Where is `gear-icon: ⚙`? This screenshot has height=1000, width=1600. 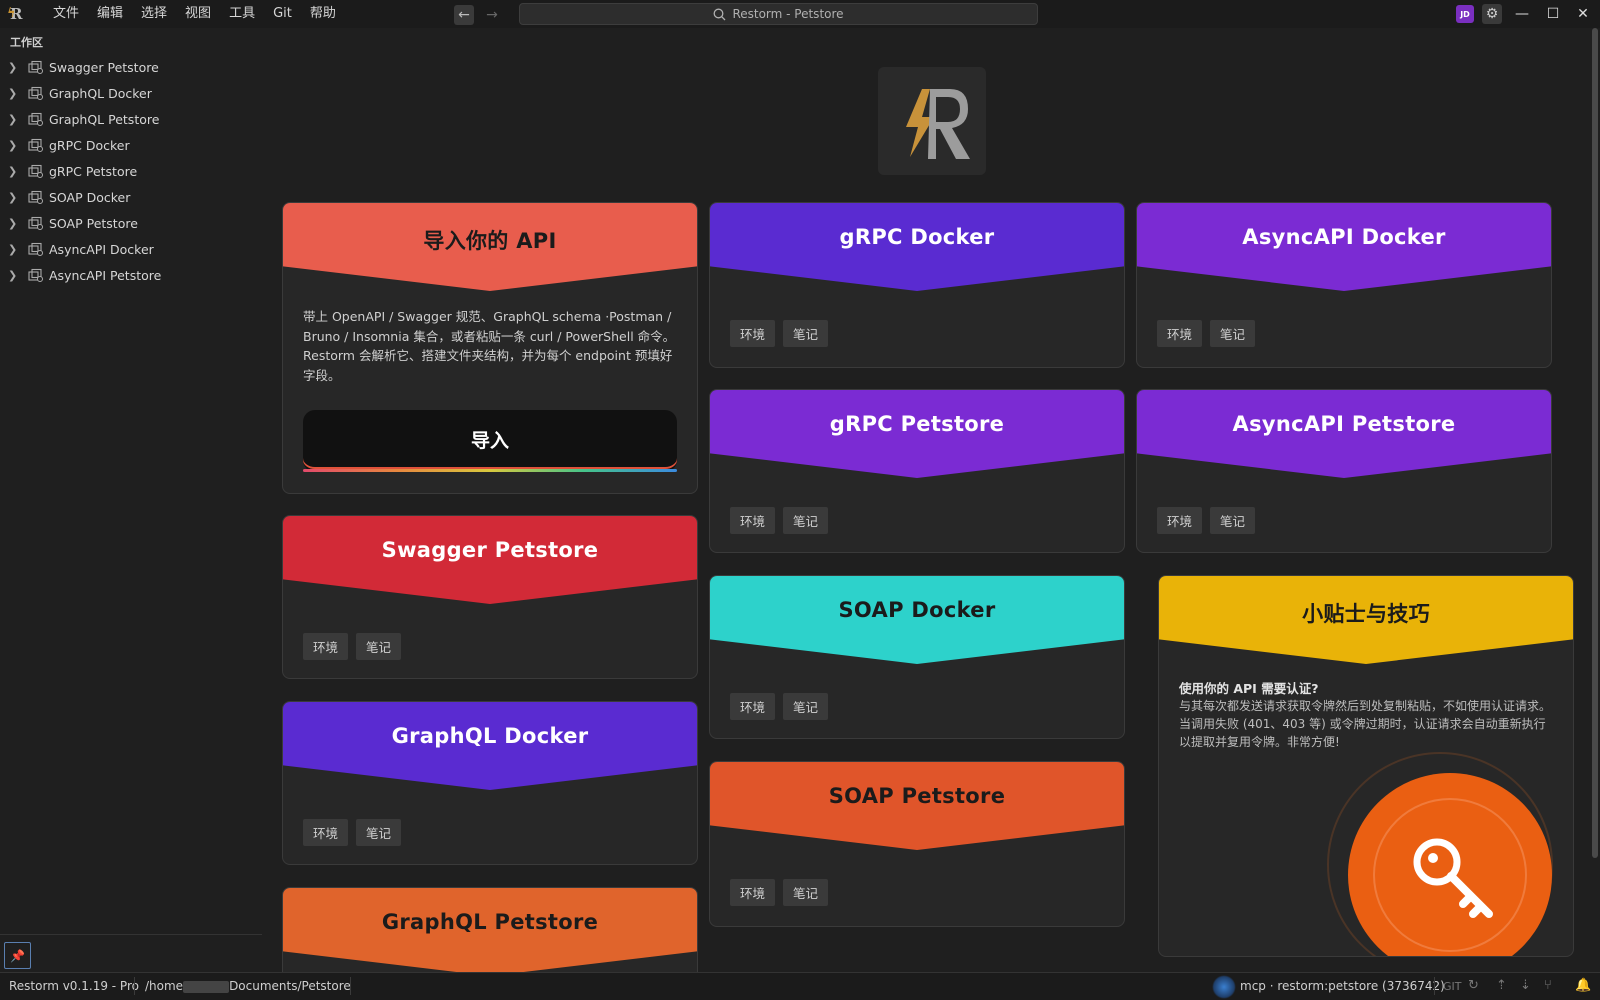
gear-icon: ⚙ is located at coordinates (1492, 14).